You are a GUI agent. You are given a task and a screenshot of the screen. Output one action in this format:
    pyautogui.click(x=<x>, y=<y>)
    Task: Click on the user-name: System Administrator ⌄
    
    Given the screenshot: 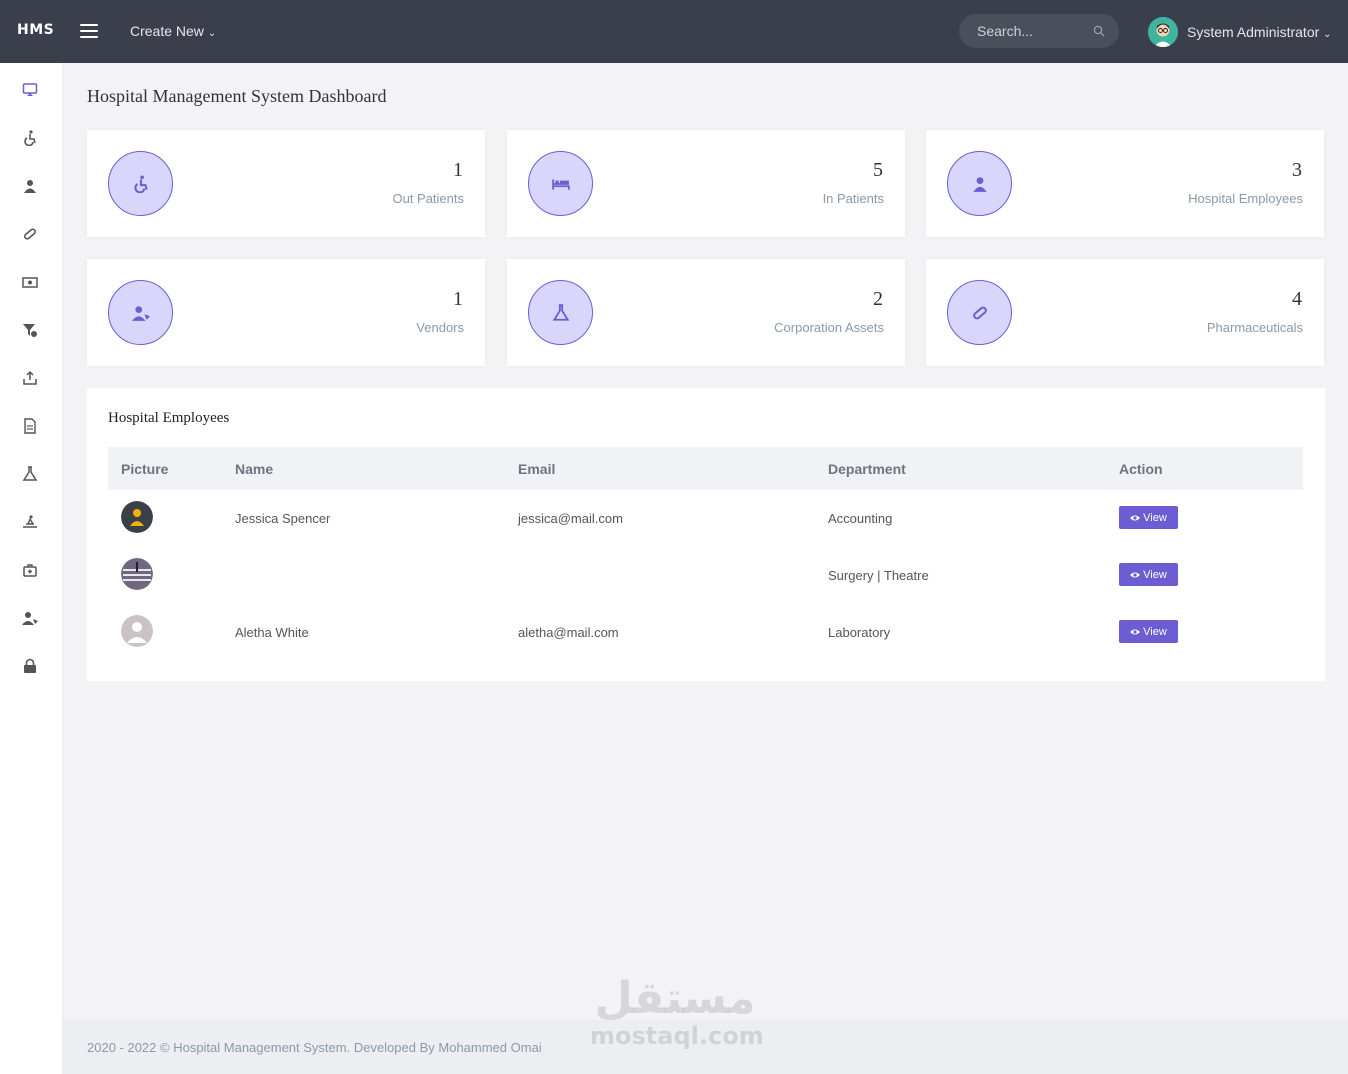 What is the action you would take?
    pyautogui.click(x=1259, y=32)
    